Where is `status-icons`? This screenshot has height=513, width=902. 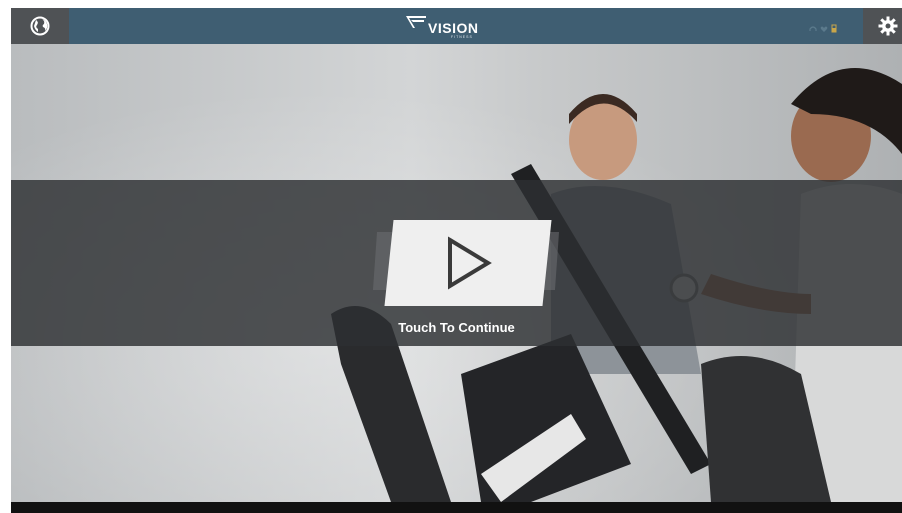 status-icons is located at coordinates (823, 29).